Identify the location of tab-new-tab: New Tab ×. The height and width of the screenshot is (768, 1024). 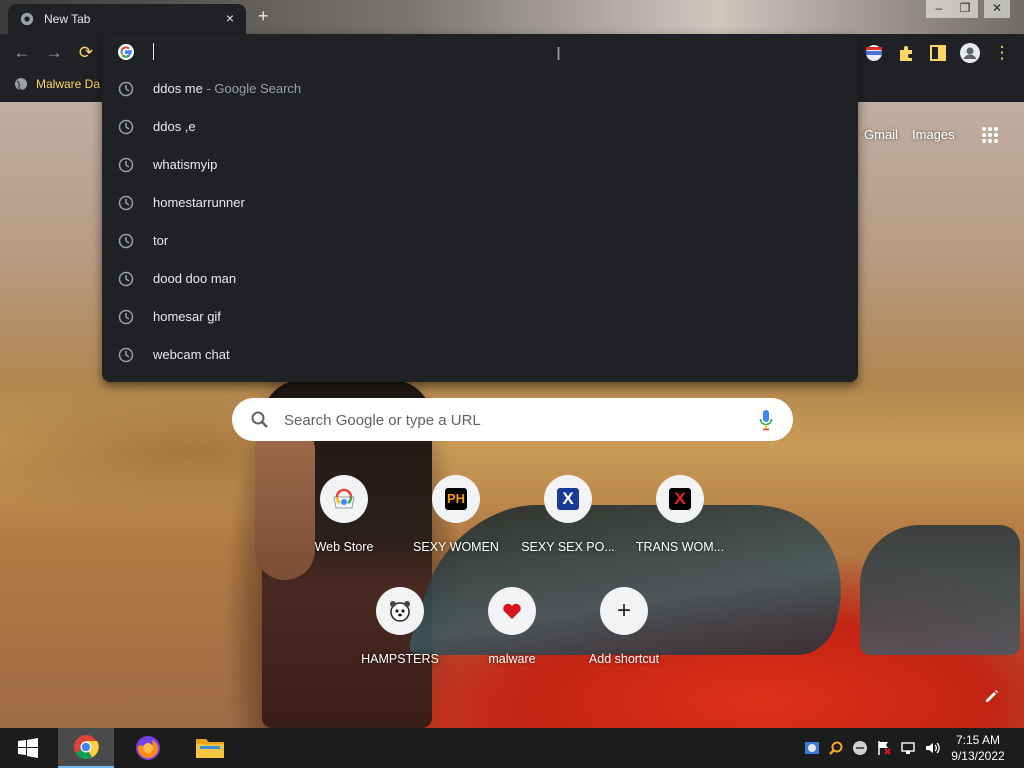
(127, 19).